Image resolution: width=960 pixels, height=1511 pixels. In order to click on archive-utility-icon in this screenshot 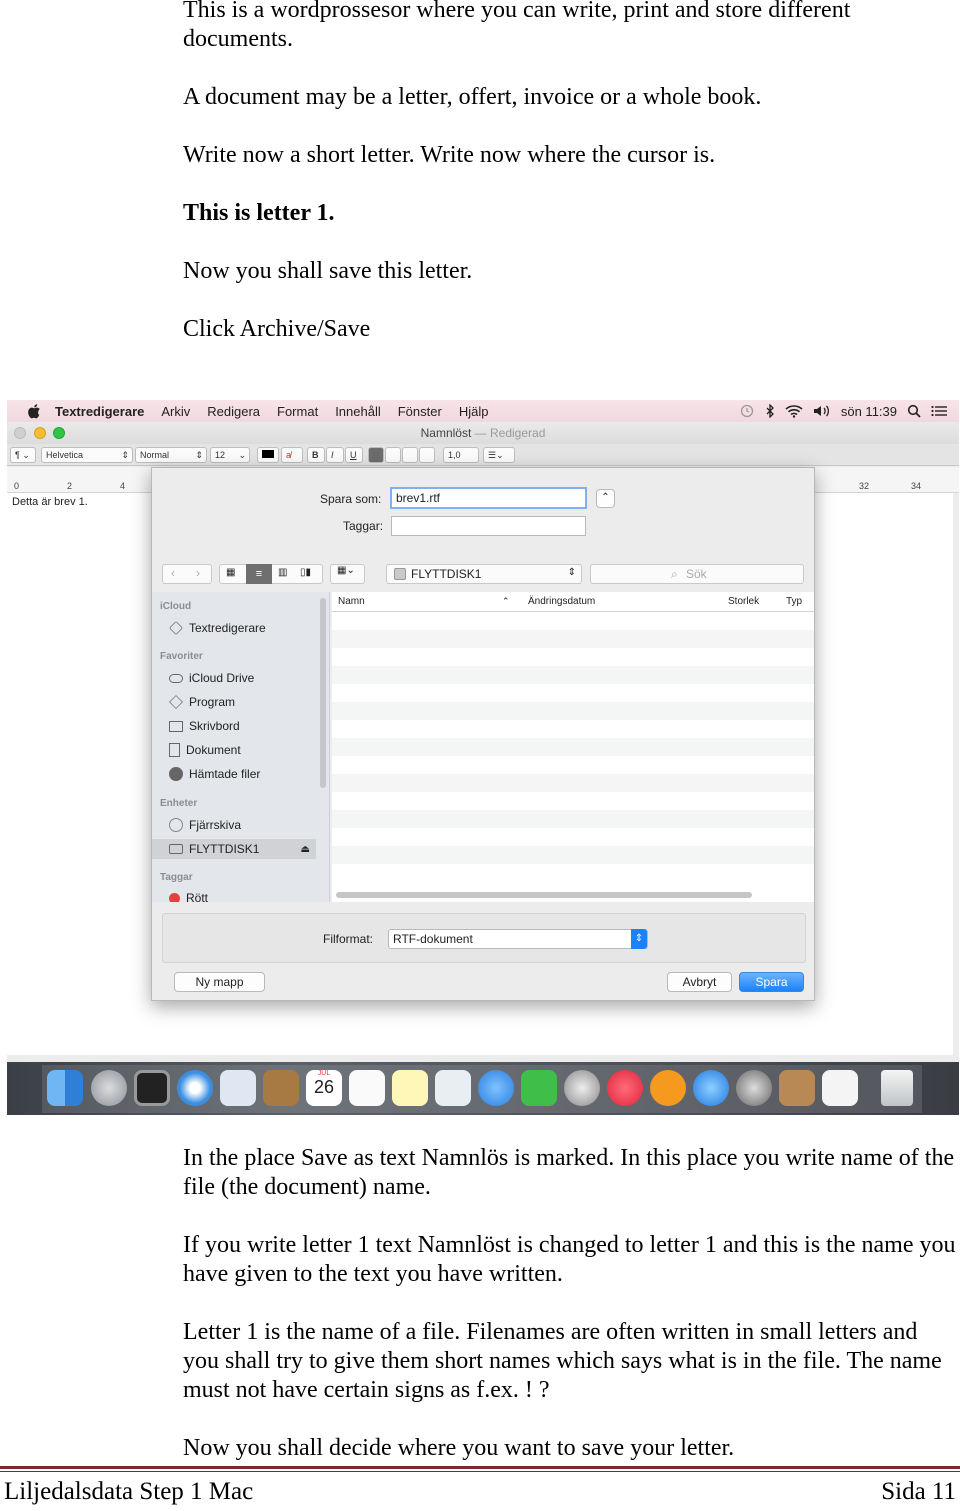, I will do `click(797, 1088)`.